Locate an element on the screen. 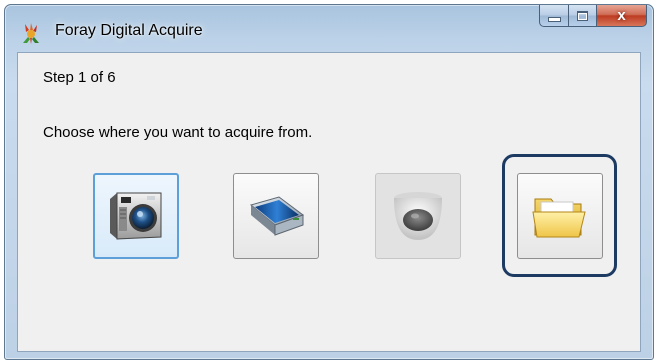 The height and width of the screenshot is (364, 658). flatbed-scanner-icon is located at coordinates (277, 216).